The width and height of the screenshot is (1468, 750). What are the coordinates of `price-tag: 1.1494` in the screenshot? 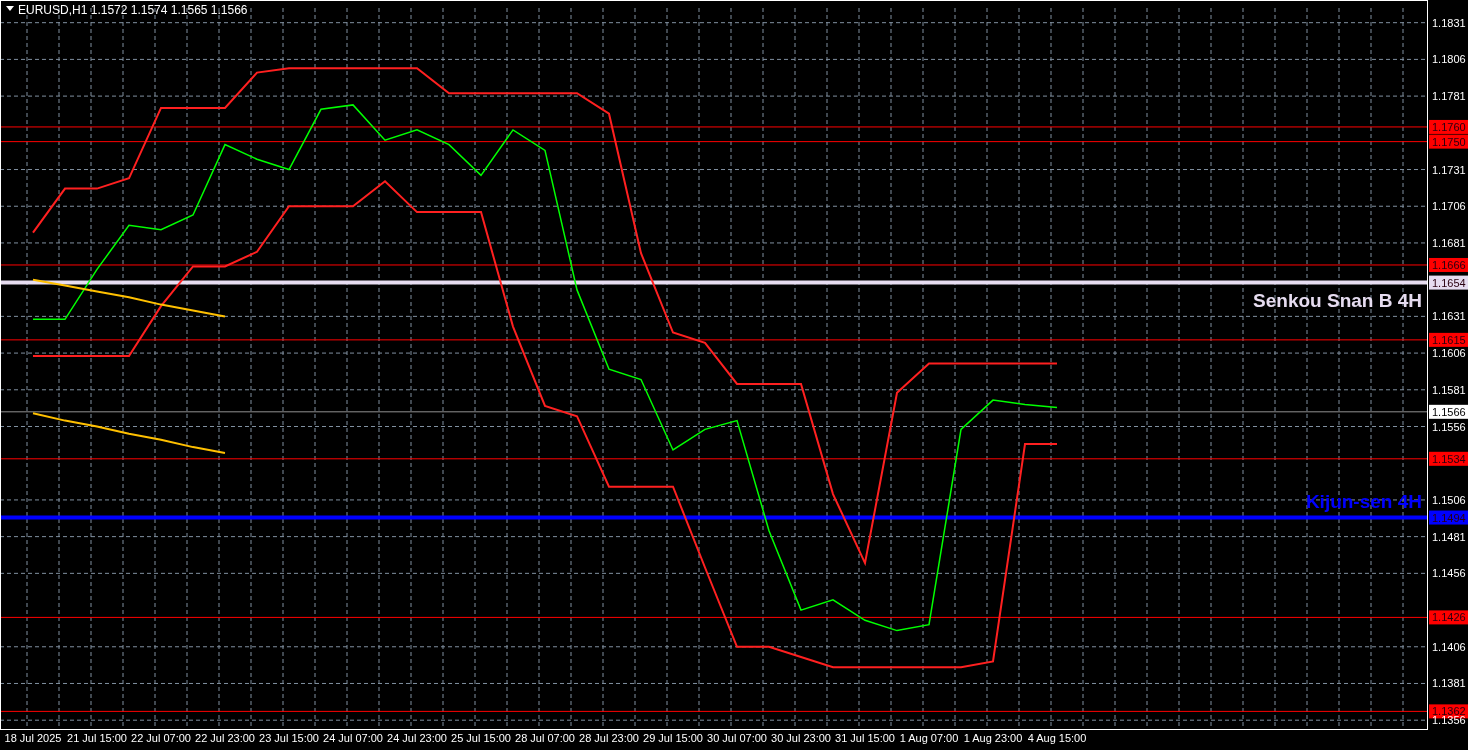 It's located at (1448, 517).